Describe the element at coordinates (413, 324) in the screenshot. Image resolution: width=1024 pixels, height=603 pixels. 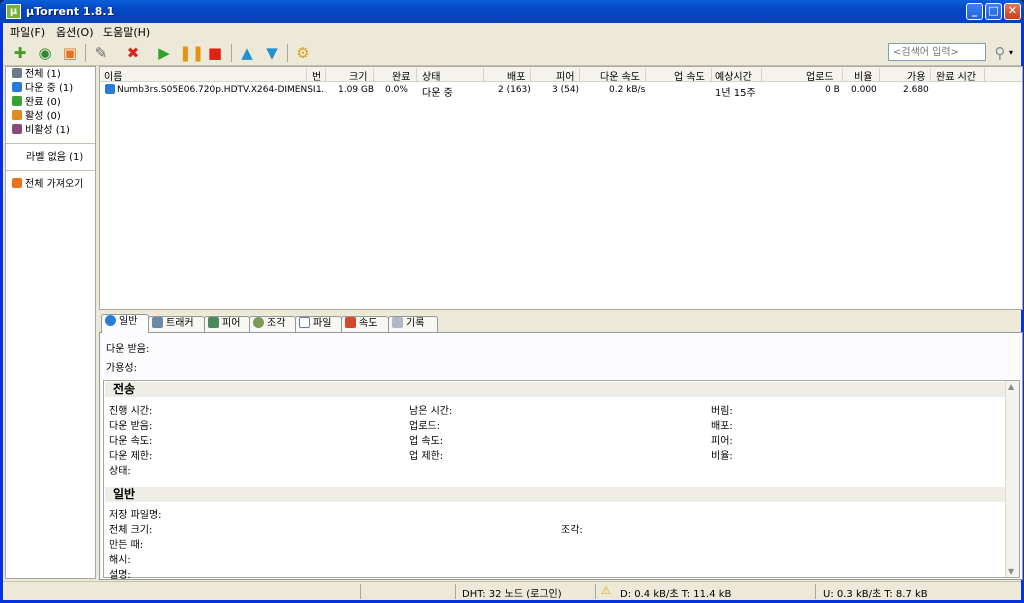
I see `tab-logger: 기록` at that location.